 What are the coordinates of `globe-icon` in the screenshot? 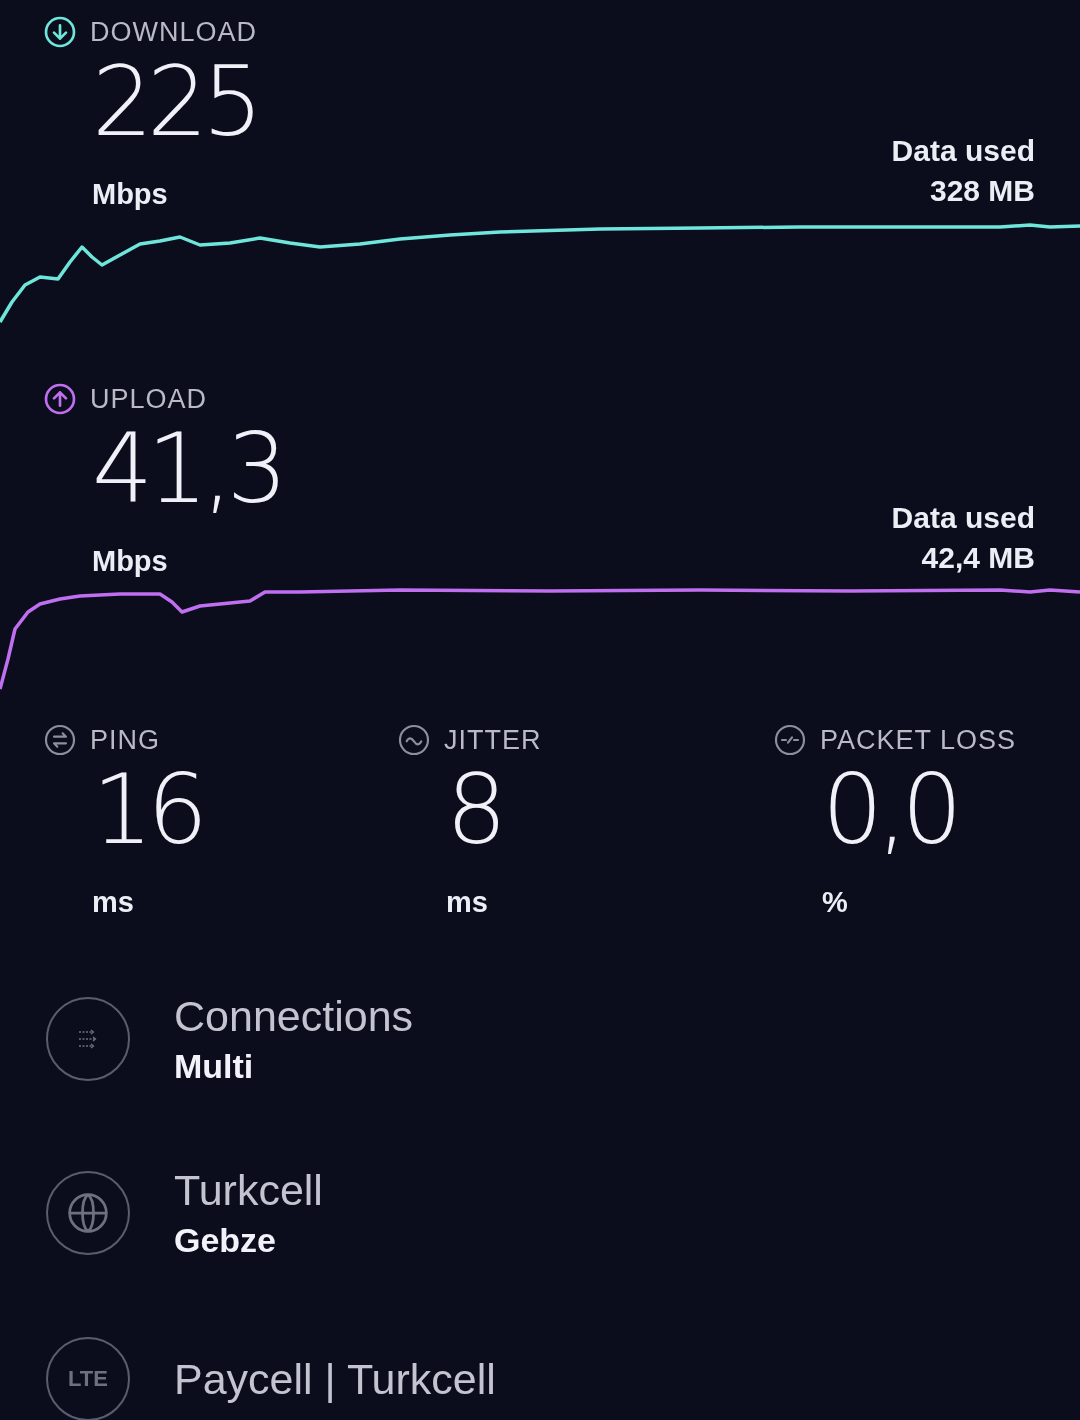 It's located at (88, 1213).